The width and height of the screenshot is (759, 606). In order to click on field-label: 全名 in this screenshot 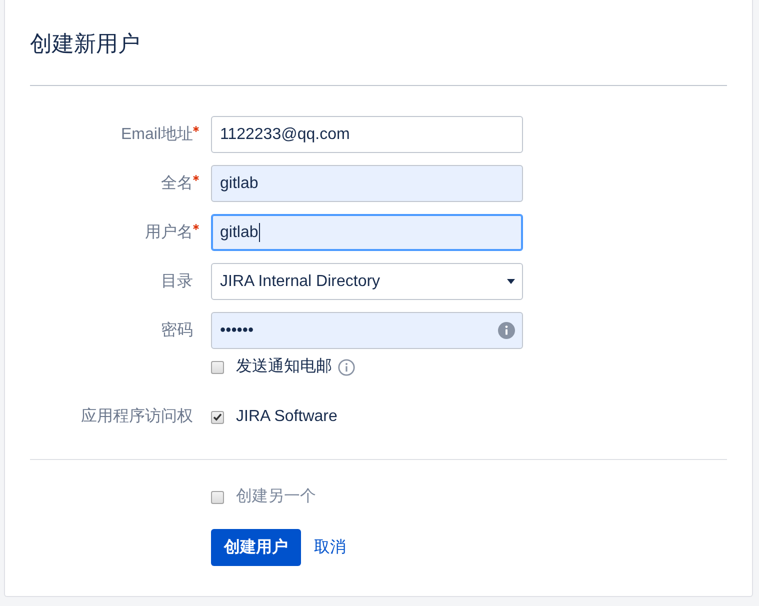, I will do `click(177, 184)`.